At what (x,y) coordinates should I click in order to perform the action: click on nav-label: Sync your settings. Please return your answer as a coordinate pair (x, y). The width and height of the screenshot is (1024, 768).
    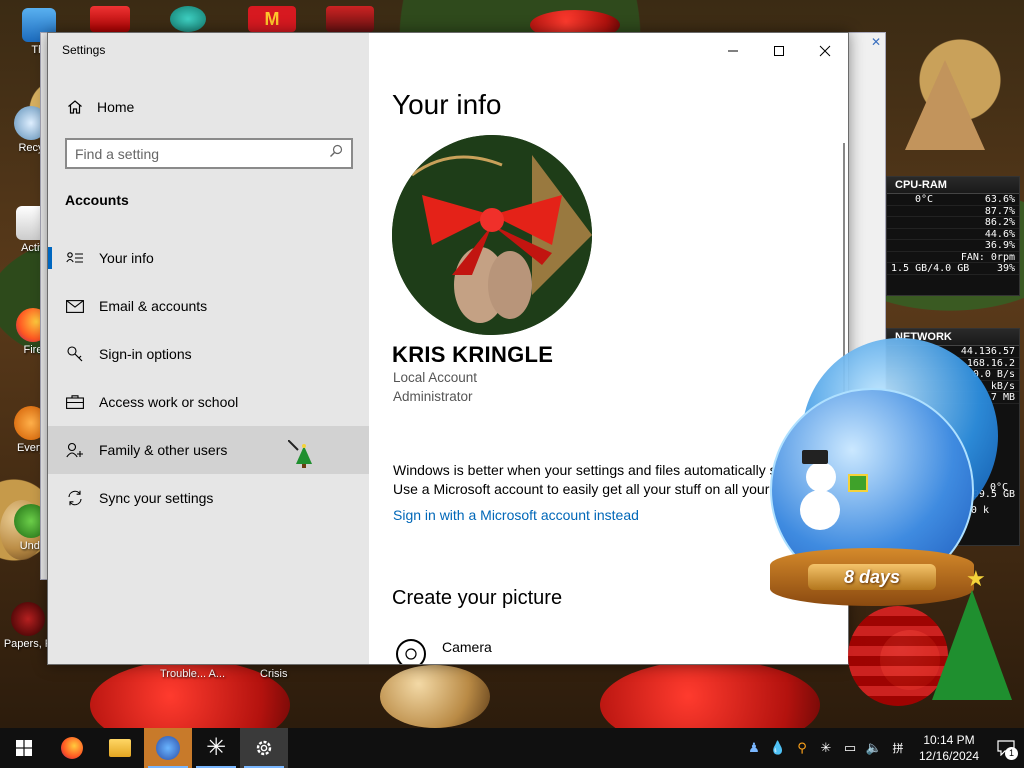
    Looking at the image, I should click on (156, 498).